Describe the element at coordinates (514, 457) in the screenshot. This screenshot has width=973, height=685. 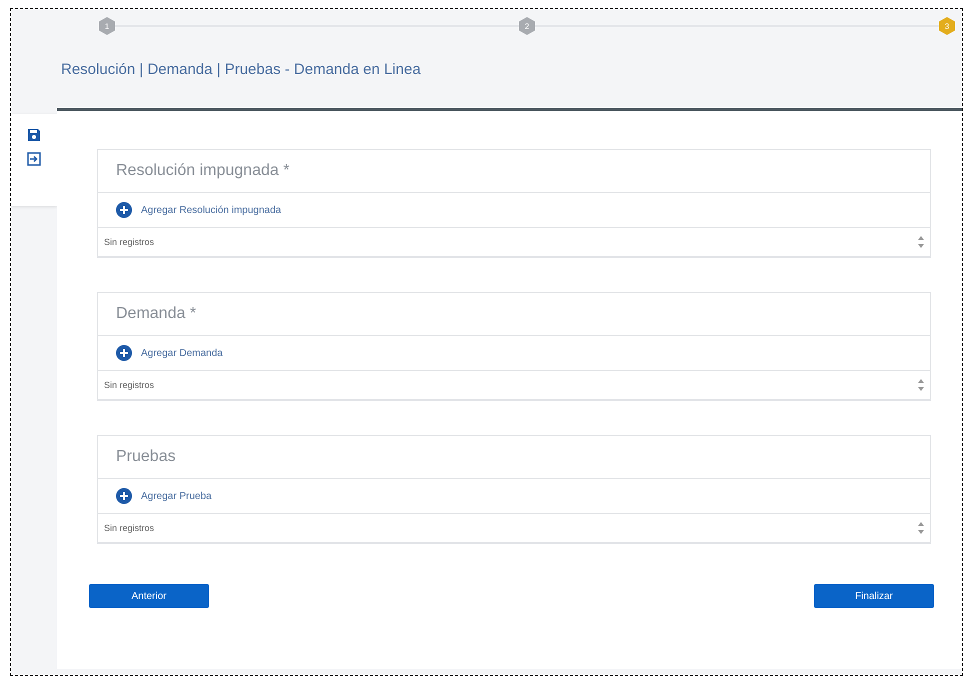
I see `section-title: Pruebas` at that location.